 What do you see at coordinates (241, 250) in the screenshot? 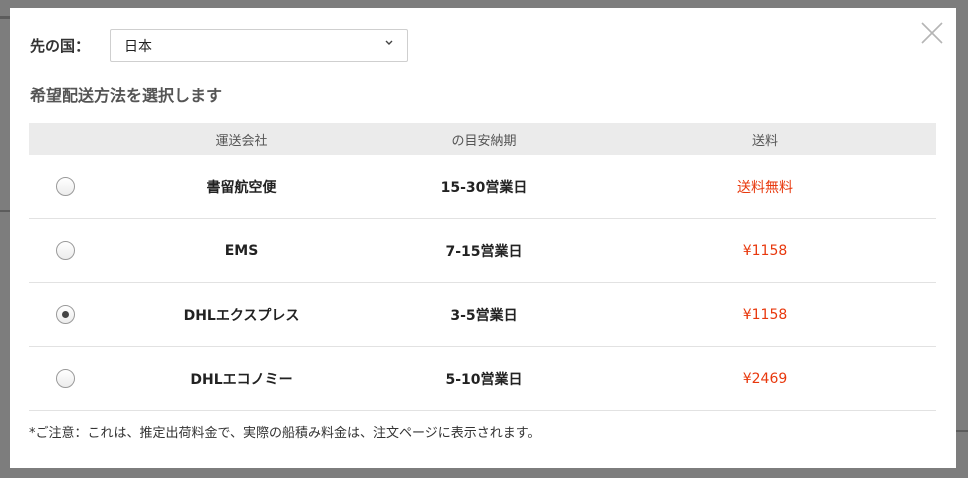
I see `carrier-name: EMS` at bounding box center [241, 250].